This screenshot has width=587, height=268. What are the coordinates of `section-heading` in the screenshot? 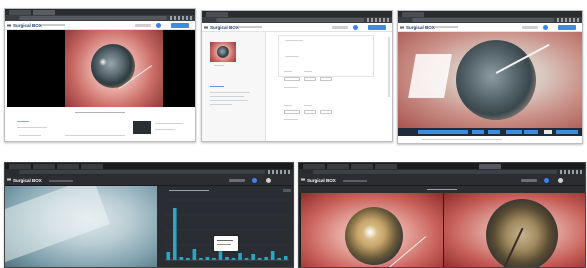 It's located at (217, 87).